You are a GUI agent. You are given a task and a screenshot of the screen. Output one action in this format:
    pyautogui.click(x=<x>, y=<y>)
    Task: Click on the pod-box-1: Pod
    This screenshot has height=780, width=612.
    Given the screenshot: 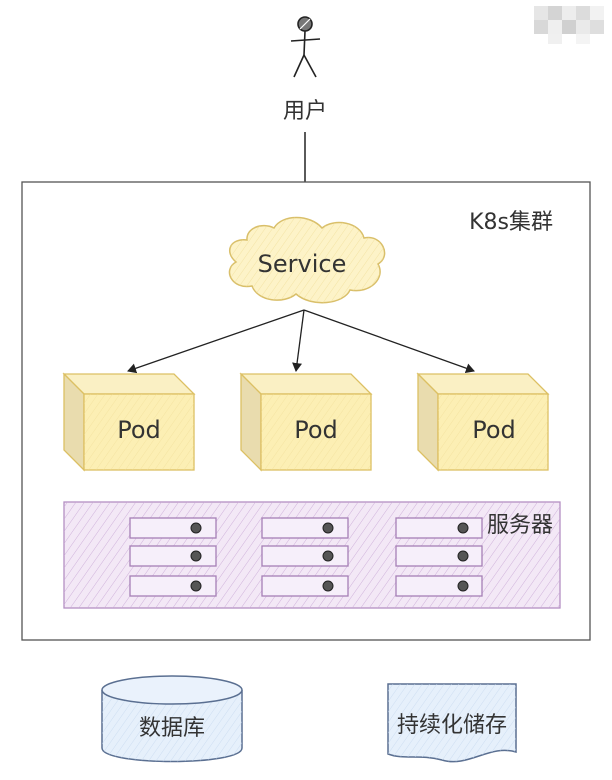 What is the action you would take?
    pyautogui.click(x=129, y=422)
    